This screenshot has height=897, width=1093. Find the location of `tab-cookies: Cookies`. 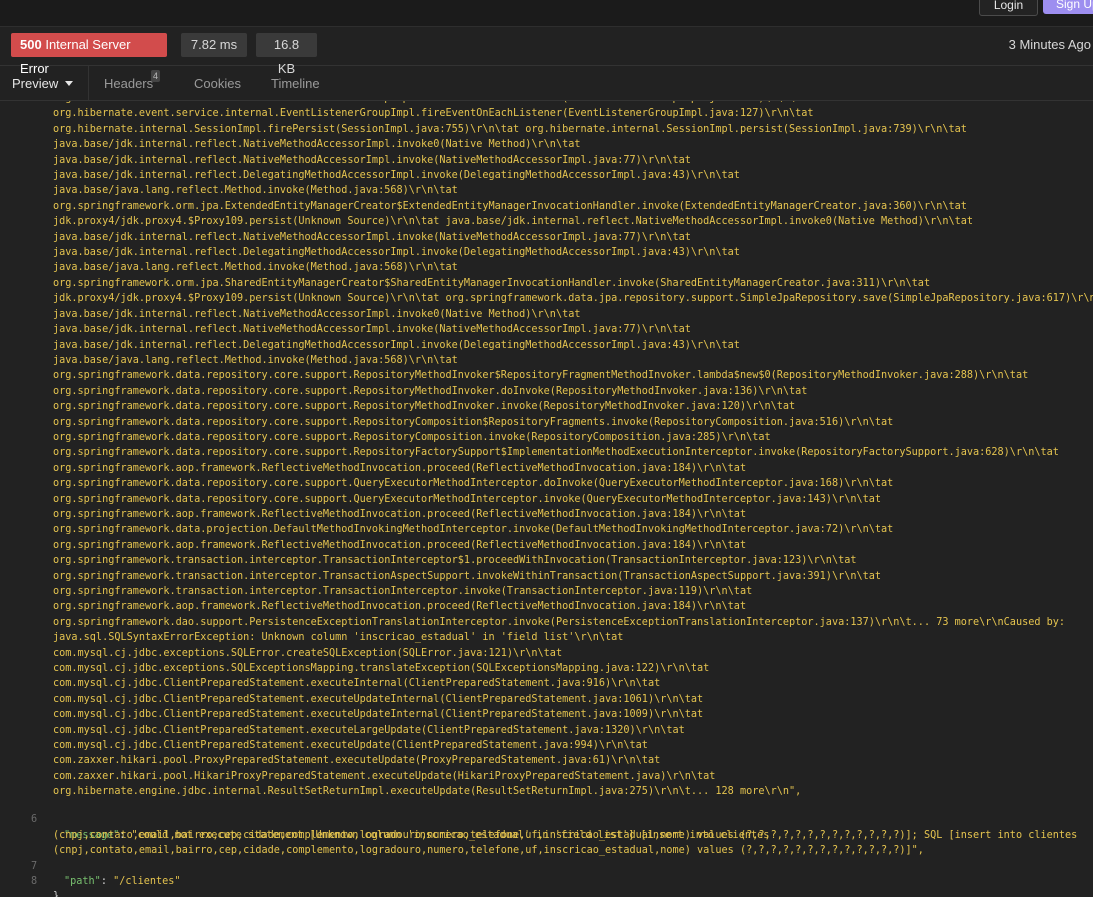

tab-cookies: Cookies is located at coordinates (217, 83).